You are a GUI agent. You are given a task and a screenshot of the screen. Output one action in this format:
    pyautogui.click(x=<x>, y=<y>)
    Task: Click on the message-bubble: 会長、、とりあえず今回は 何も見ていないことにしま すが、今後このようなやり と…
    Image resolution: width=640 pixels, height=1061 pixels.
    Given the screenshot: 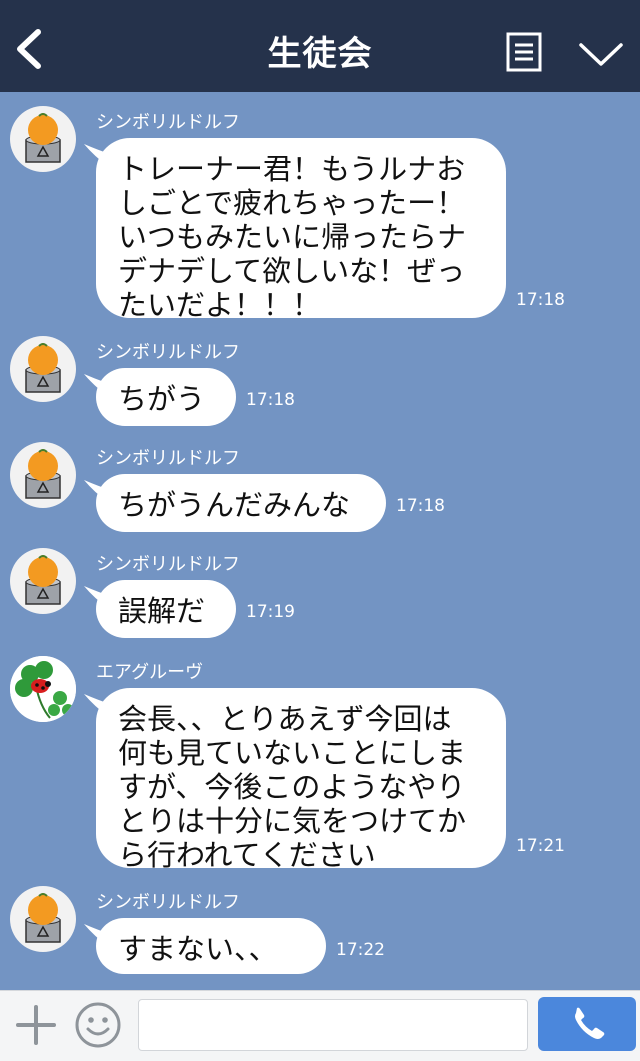 What is the action you would take?
    pyautogui.click(x=301, y=780)
    